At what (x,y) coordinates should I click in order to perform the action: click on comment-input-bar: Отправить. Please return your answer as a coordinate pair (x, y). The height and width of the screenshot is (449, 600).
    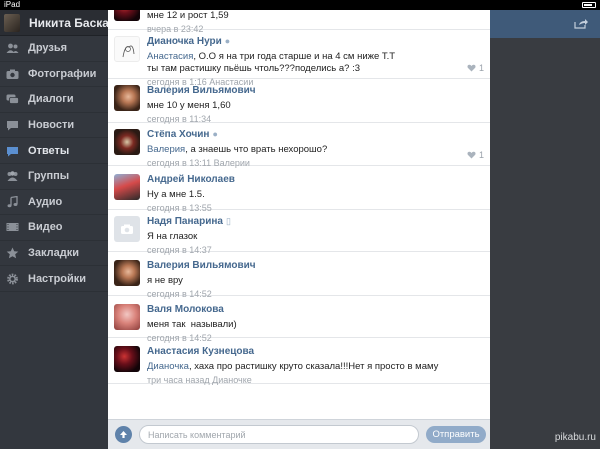
    Looking at the image, I should click on (299, 434).